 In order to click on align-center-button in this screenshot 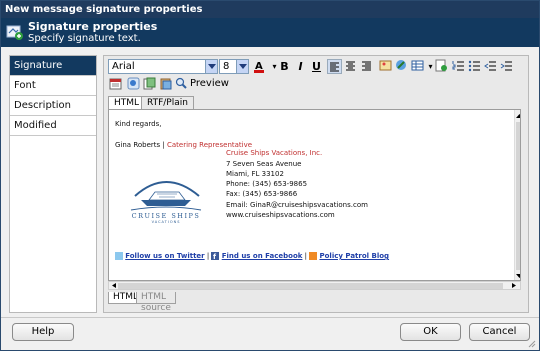, I will do `click(350, 66)`.